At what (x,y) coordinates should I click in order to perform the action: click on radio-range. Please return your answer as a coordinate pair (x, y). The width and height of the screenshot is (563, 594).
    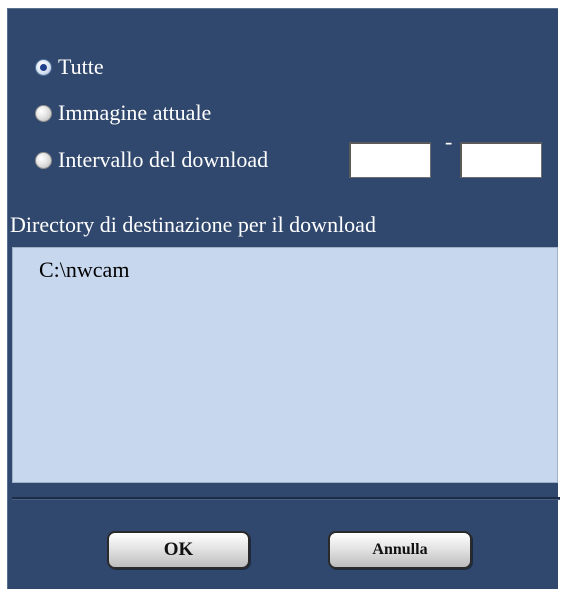
    Looking at the image, I should click on (43, 160).